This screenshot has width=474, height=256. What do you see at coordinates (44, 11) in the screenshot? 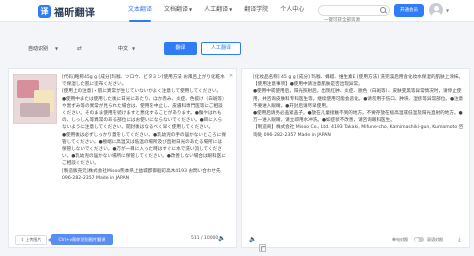
I see `logo-mark: 译` at bounding box center [44, 11].